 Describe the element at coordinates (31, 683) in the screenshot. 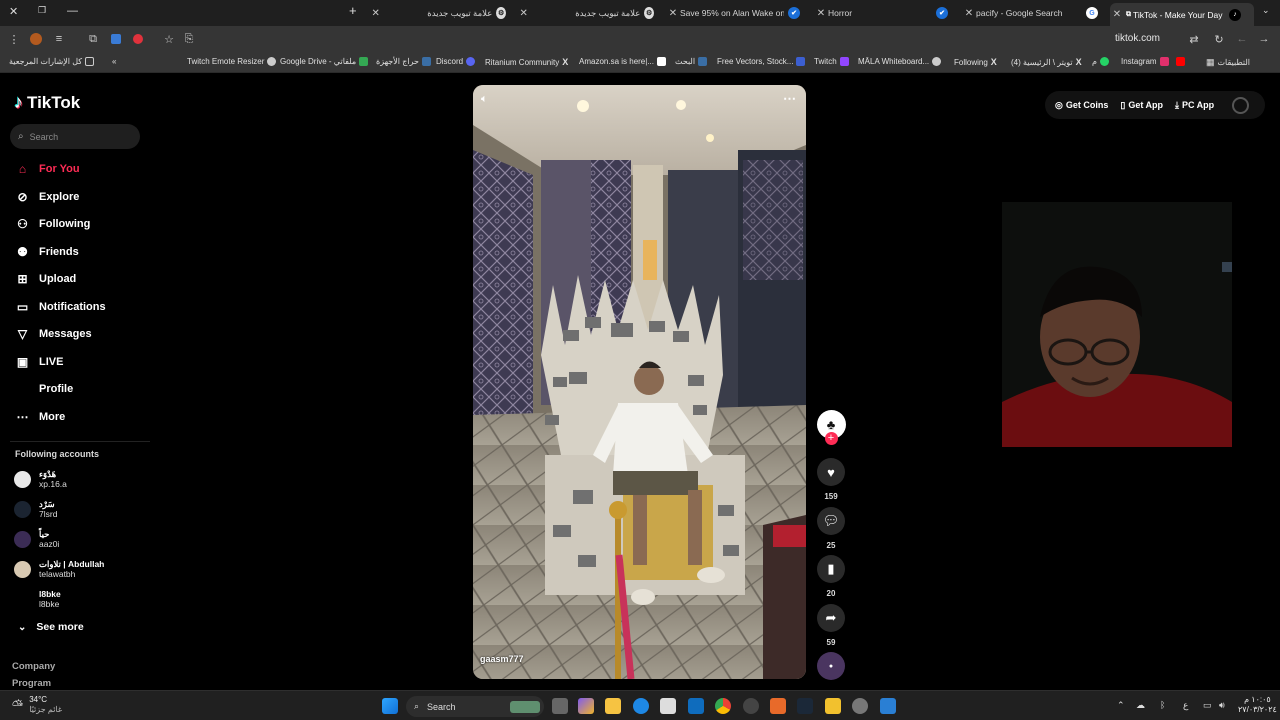

I see `footer-program-link: Program` at that location.